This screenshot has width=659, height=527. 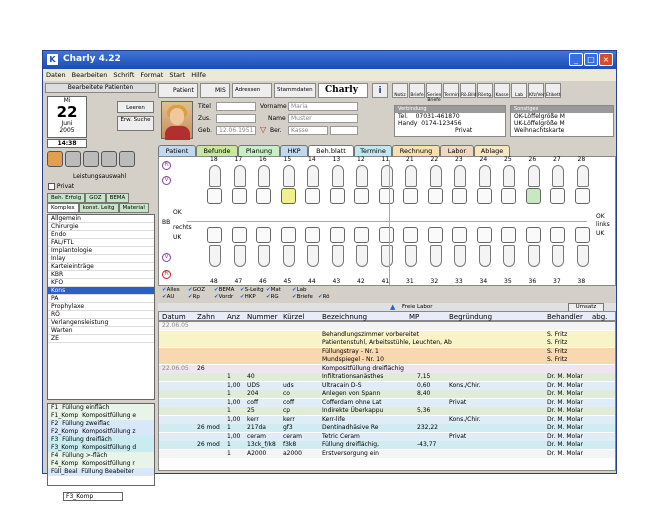 What do you see at coordinates (323, 106) in the screenshot?
I see `first-name-field: Maria` at bounding box center [323, 106].